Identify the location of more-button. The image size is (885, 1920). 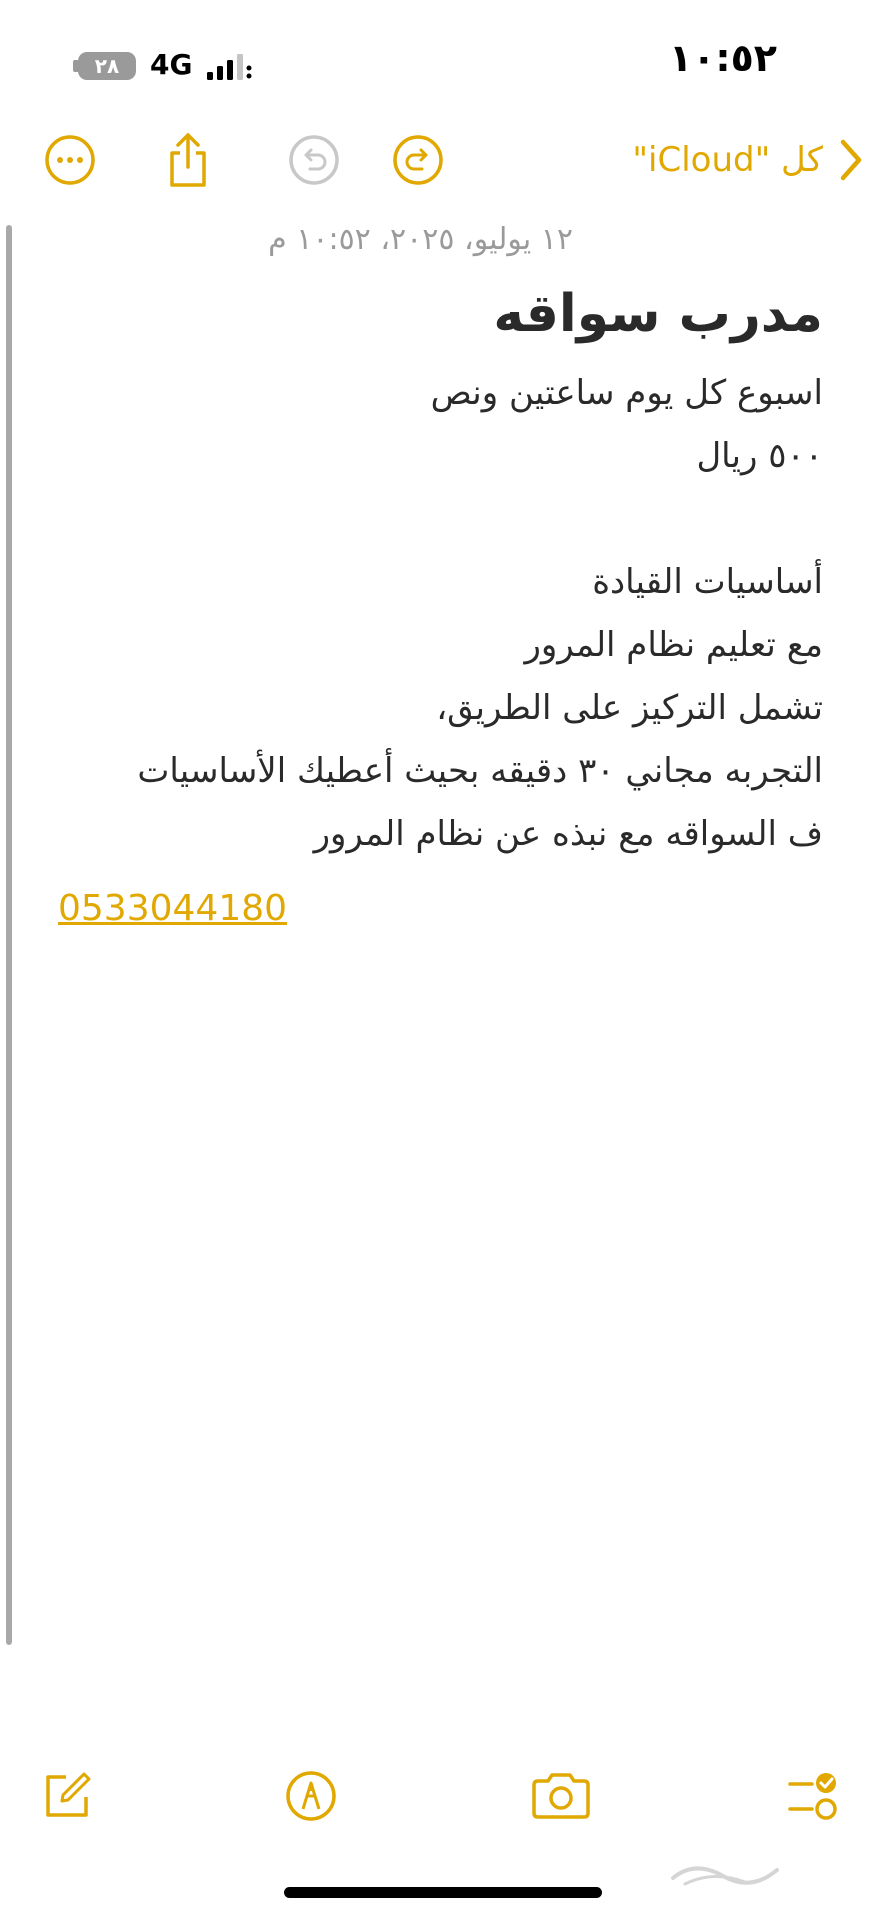
(70, 160).